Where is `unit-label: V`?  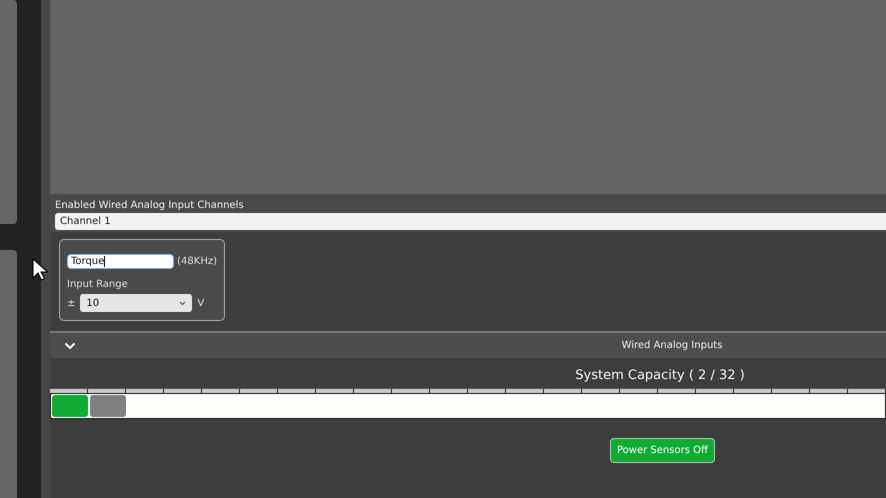
unit-label: V is located at coordinates (200, 303).